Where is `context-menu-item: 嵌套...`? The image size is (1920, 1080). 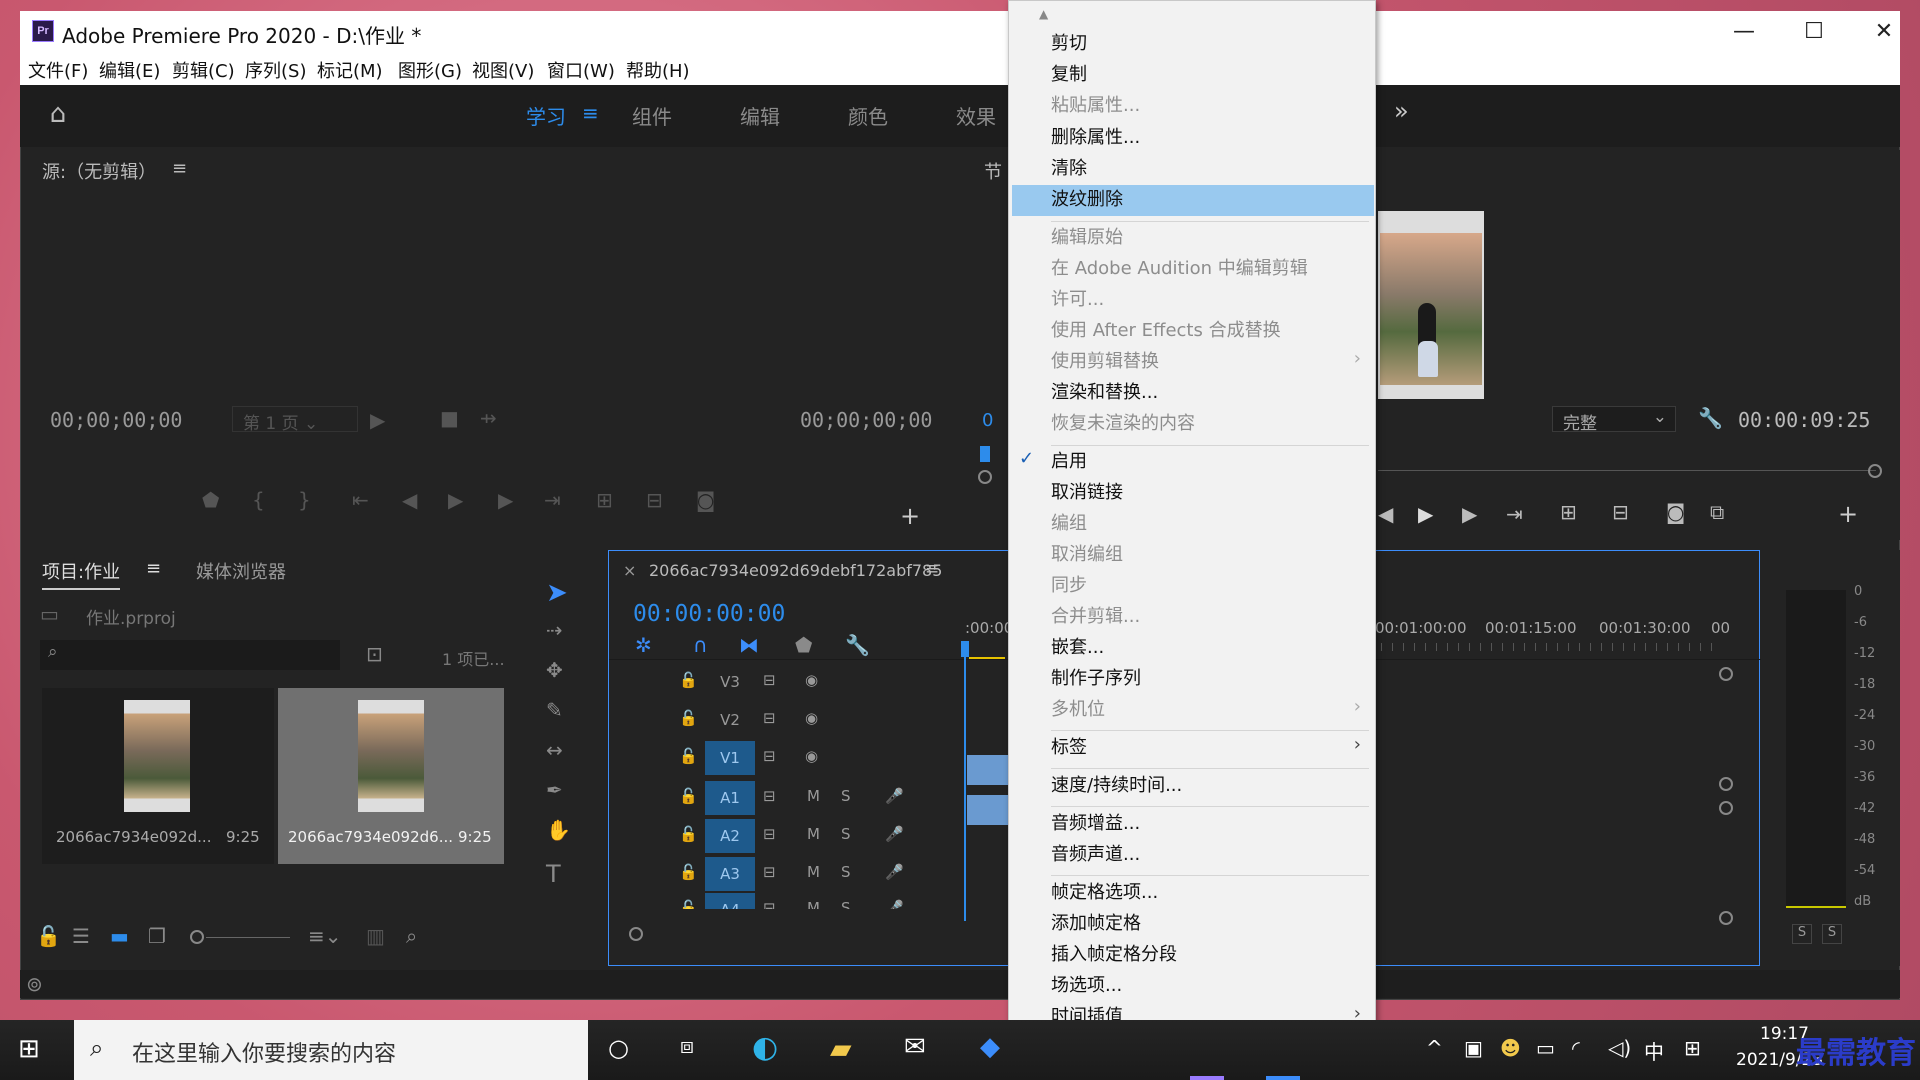
context-menu-item: 嵌套... is located at coordinates (1077, 648).